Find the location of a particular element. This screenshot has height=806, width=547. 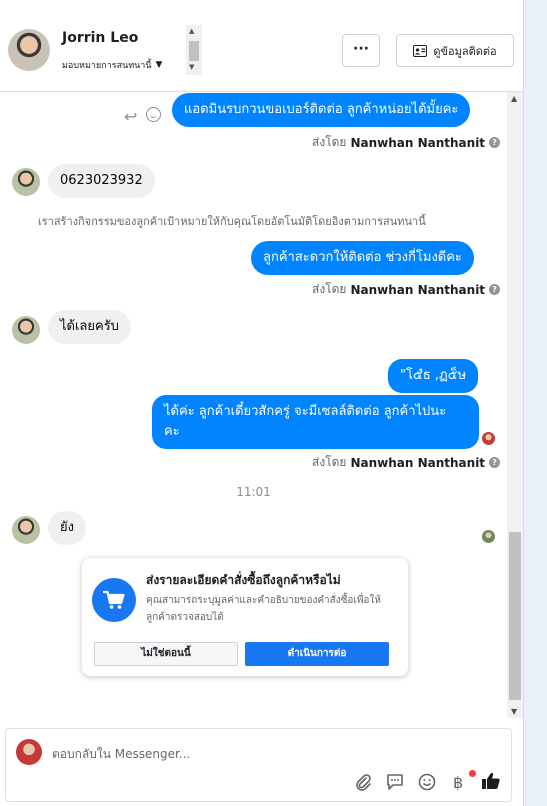

timestamp-separator: 11:01 is located at coordinates (253, 492).